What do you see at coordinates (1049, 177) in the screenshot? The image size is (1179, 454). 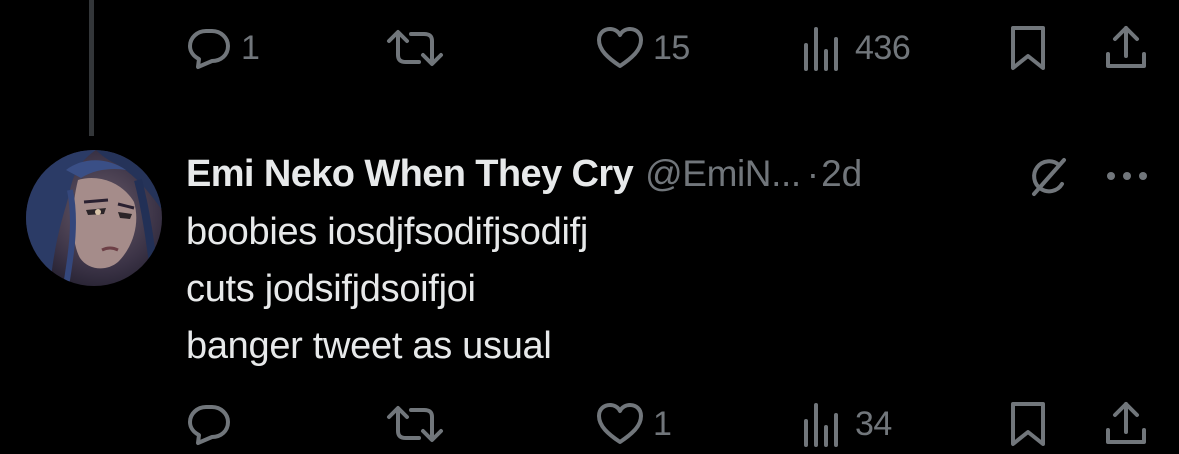 I see `grok-icon` at bounding box center [1049, 177].